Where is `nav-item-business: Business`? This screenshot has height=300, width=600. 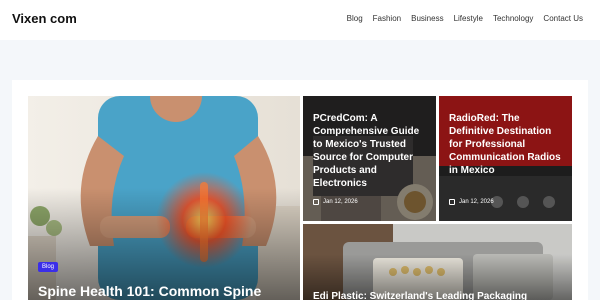
nav-item-business: Business is located at coordinates (427, 18).